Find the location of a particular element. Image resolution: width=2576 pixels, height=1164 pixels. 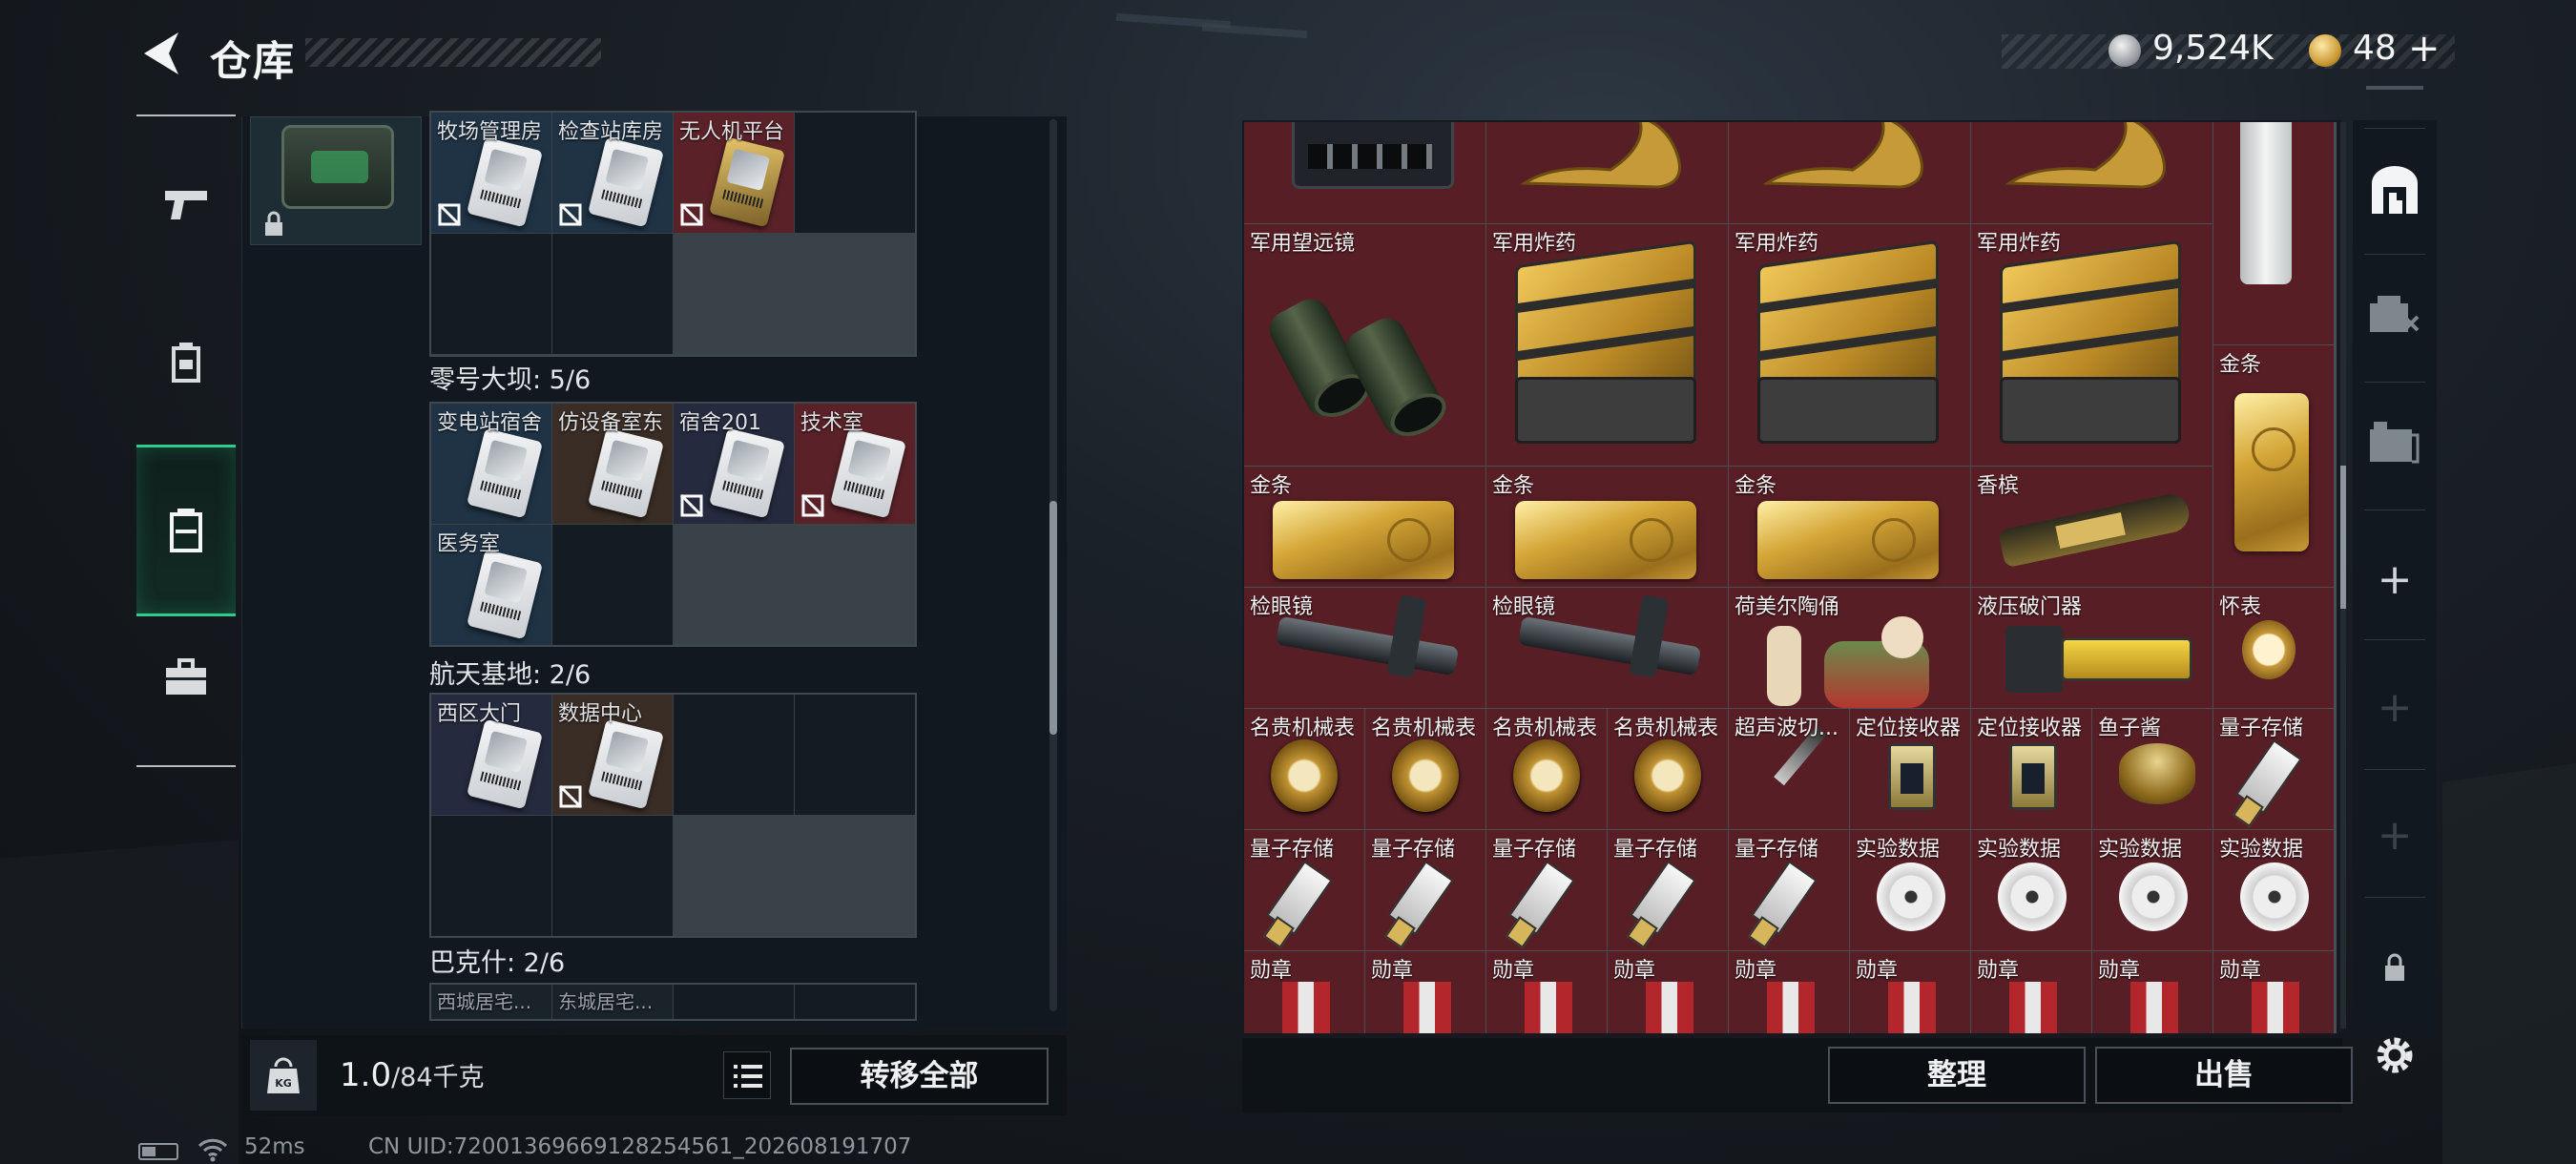

key-slot: 仿设备室东 is located at coordinates (612, 464).